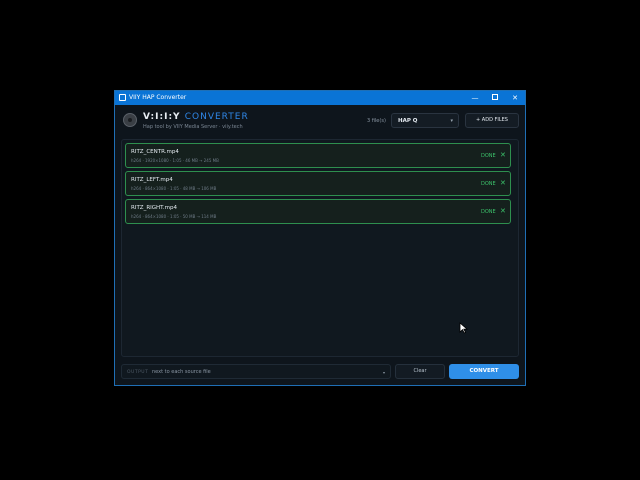  I want to click on brand-main: V:I:I:Y, so click(162, 117).